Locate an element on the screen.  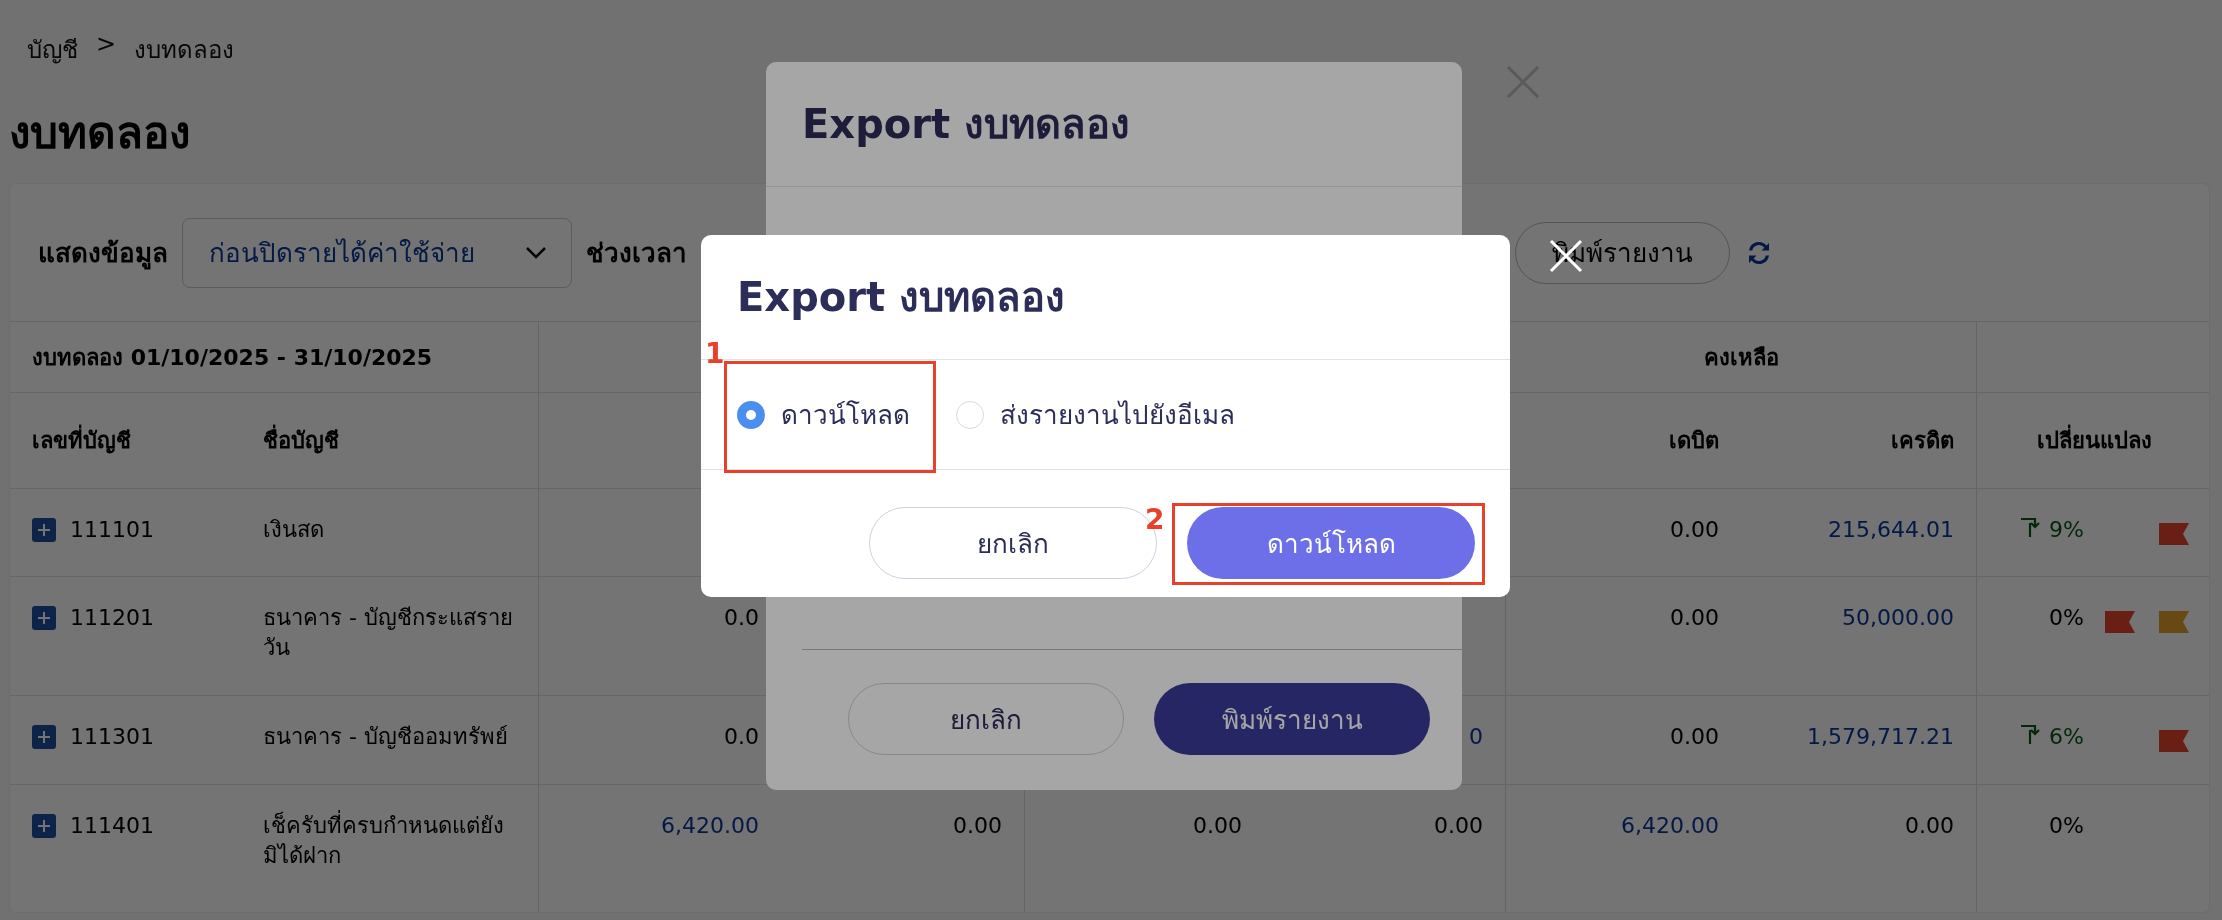
breadcrumb-item: บัญชี is located at coordinates (52, 49).